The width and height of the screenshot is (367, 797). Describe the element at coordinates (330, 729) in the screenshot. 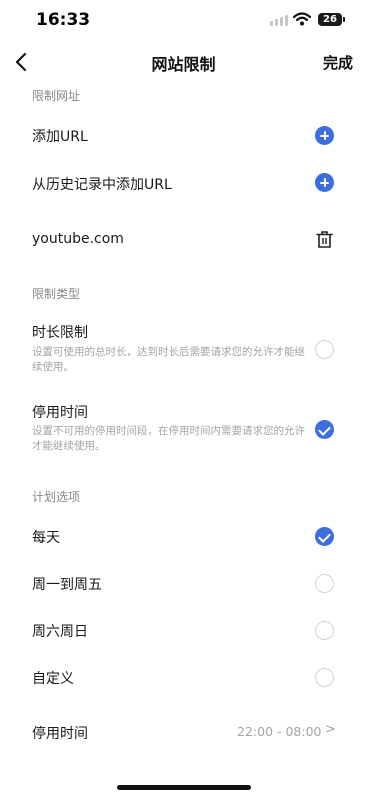

I see `chevron-right-icon: >` at that location.